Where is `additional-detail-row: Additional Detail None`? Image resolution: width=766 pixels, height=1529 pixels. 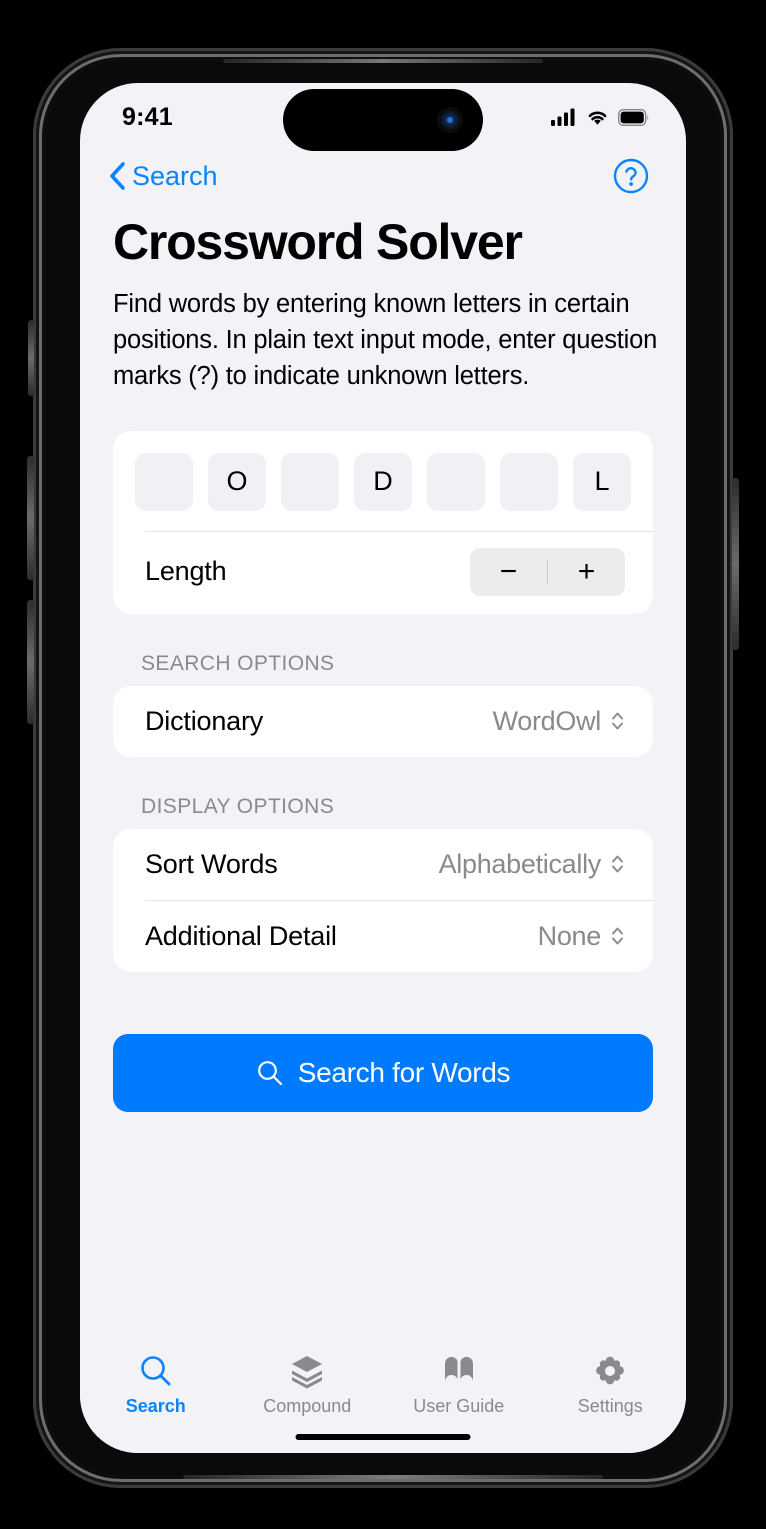
additional-detail-row: Additional Detail None is located at coordinates (383, 936).